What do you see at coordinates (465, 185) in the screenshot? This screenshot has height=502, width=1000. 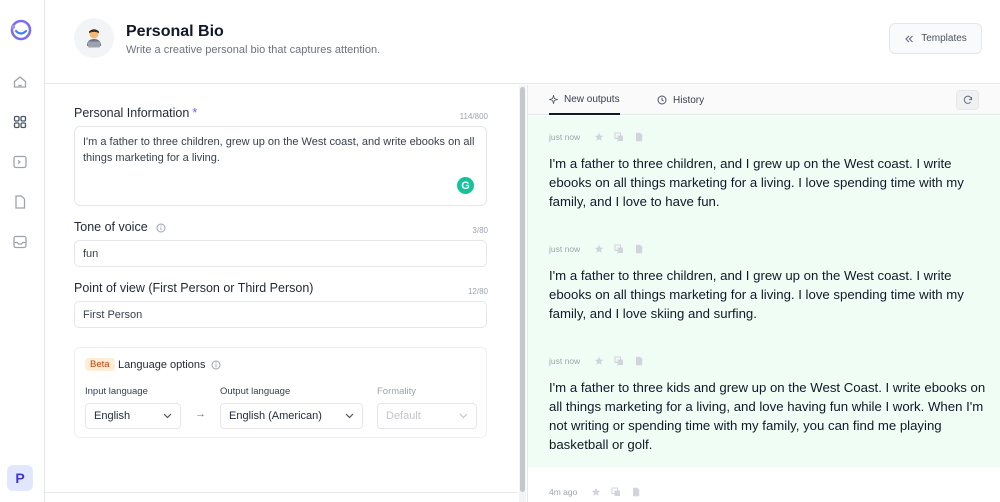 I see `grammarly-icon: G` at bounding box center [465, 185].